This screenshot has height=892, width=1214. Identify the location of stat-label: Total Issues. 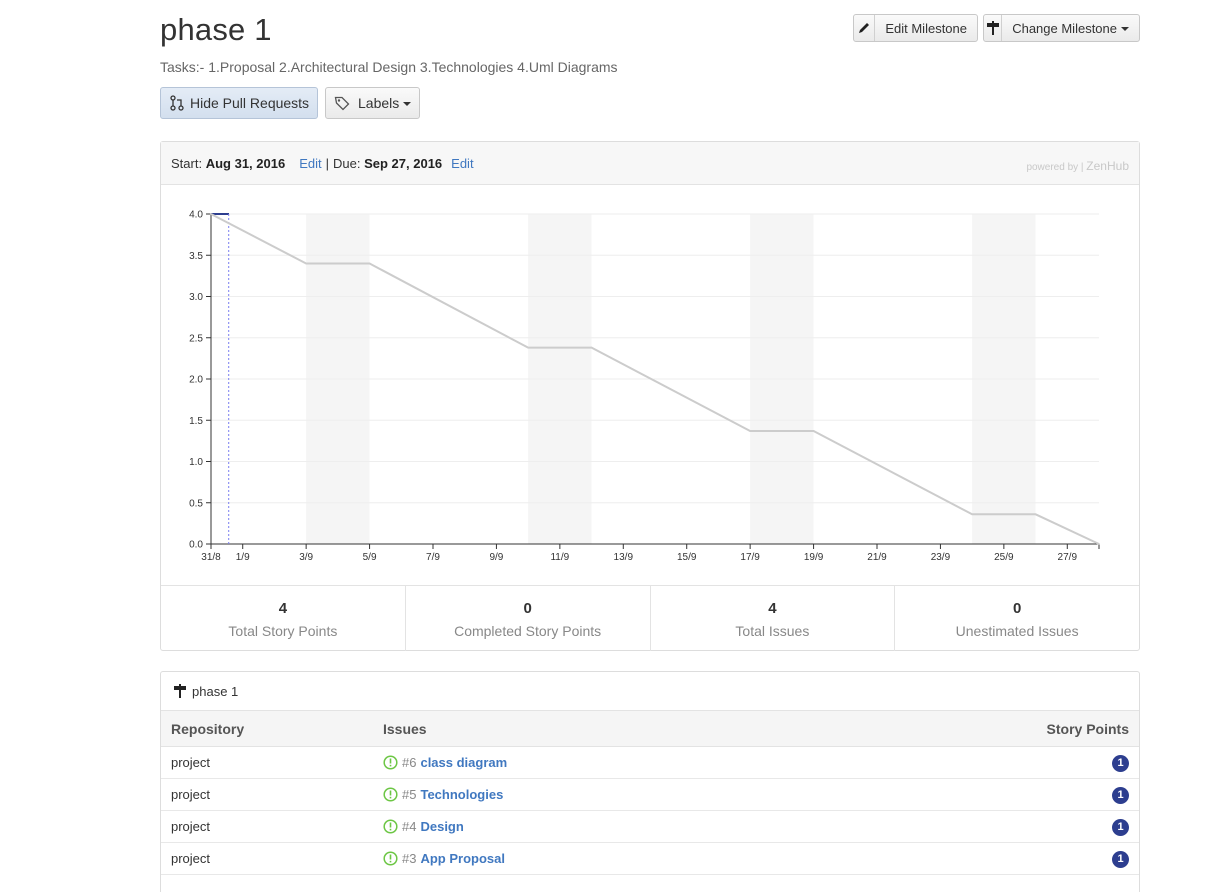
(772, 631).